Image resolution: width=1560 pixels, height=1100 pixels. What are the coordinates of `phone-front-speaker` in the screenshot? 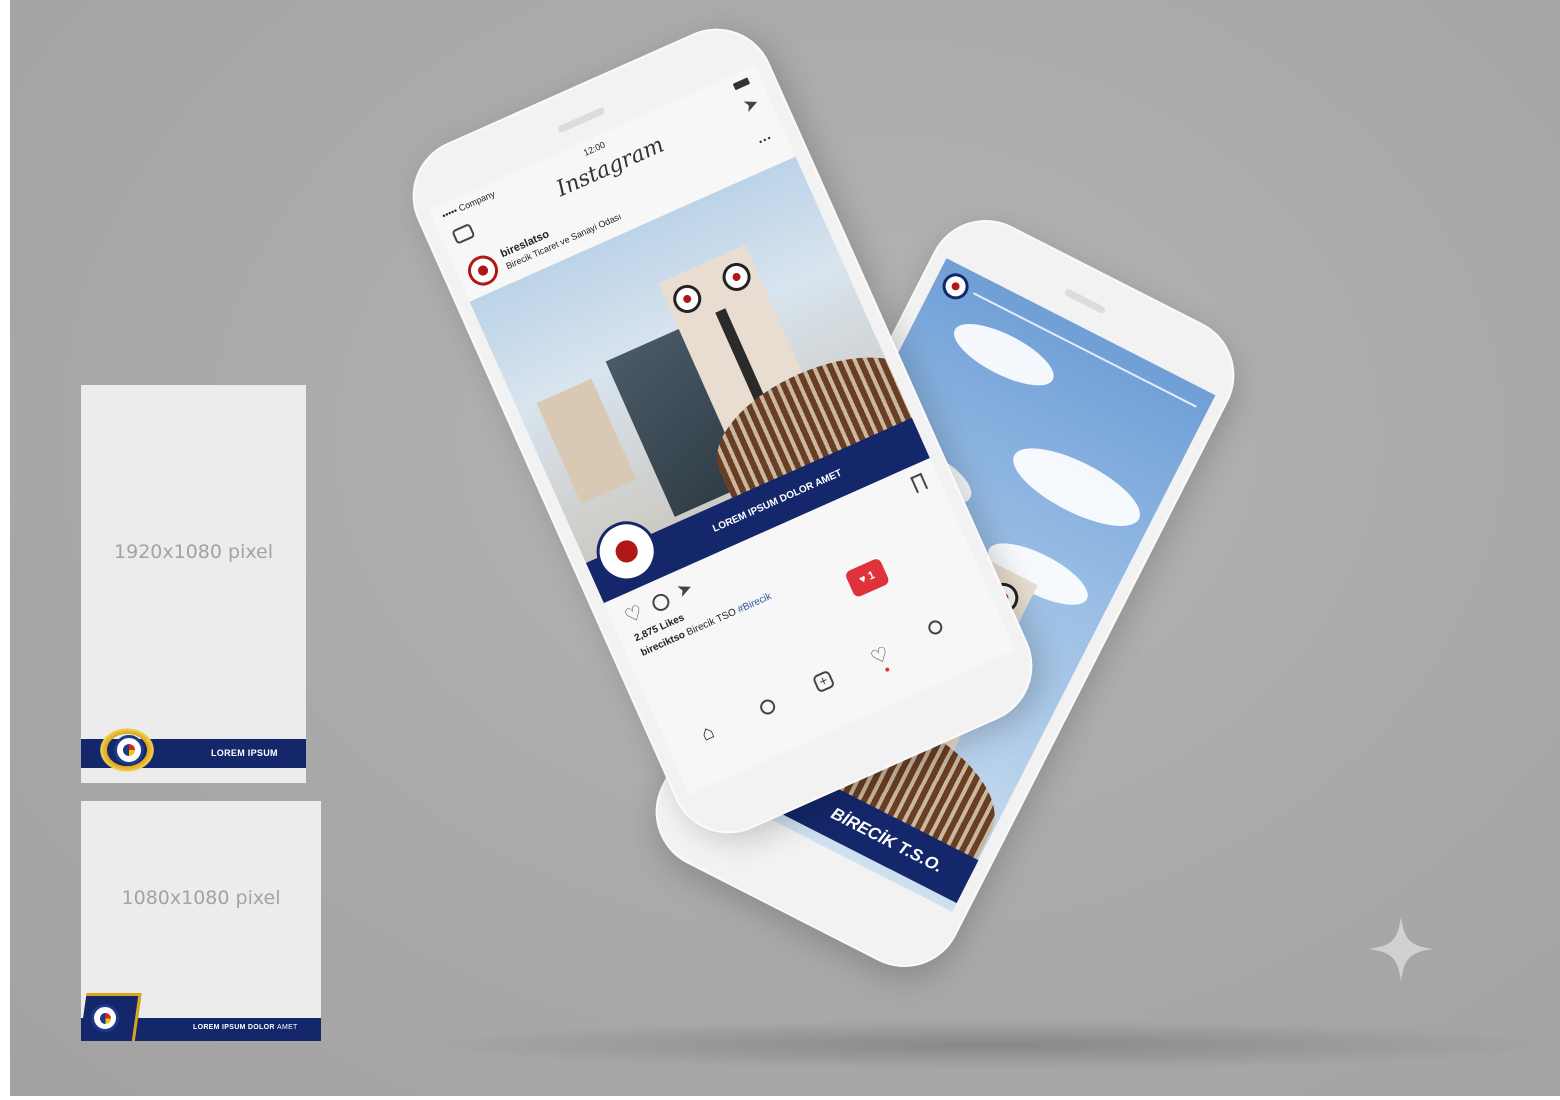 It's located at (581, 120).